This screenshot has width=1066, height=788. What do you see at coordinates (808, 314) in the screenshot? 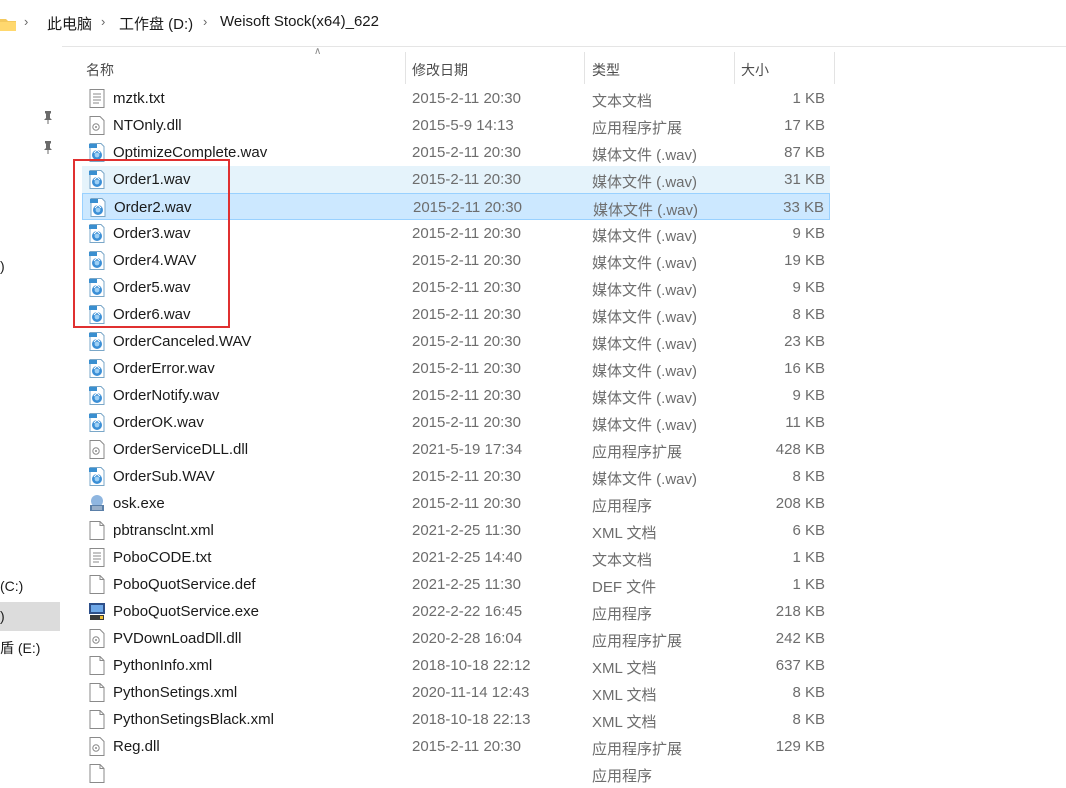
I see `file-size: 8 KB` at bounding box center [808, 314].